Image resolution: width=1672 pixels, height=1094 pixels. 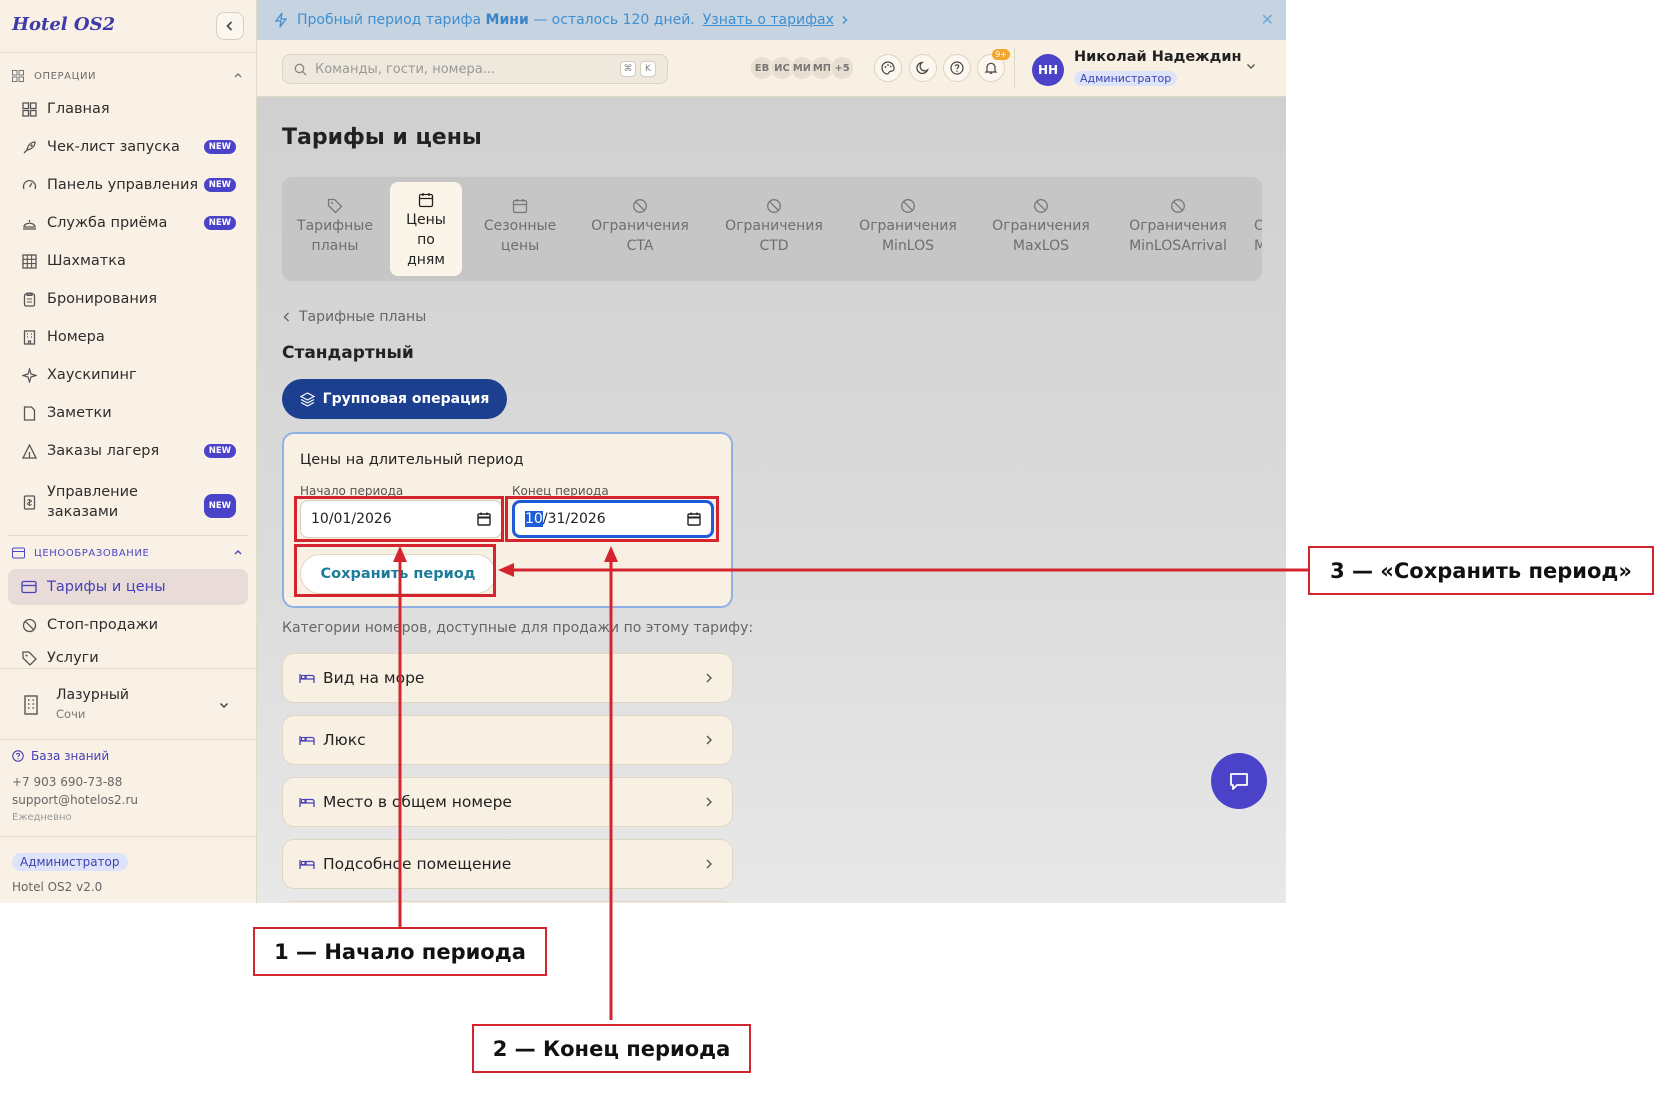 I want to click on new-badge: NEW, so click(x=219, y=451).